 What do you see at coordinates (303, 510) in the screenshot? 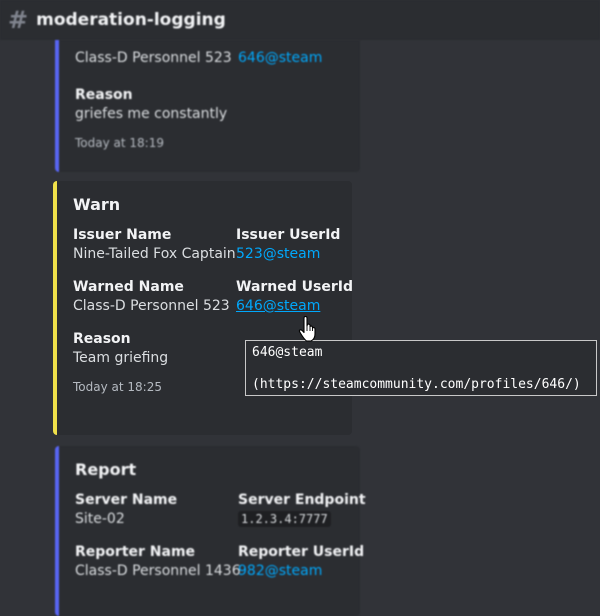
I see `server-endpoint-field: Server Endpoint 1.2.3.4:7777` at bounding box center [303, 510].